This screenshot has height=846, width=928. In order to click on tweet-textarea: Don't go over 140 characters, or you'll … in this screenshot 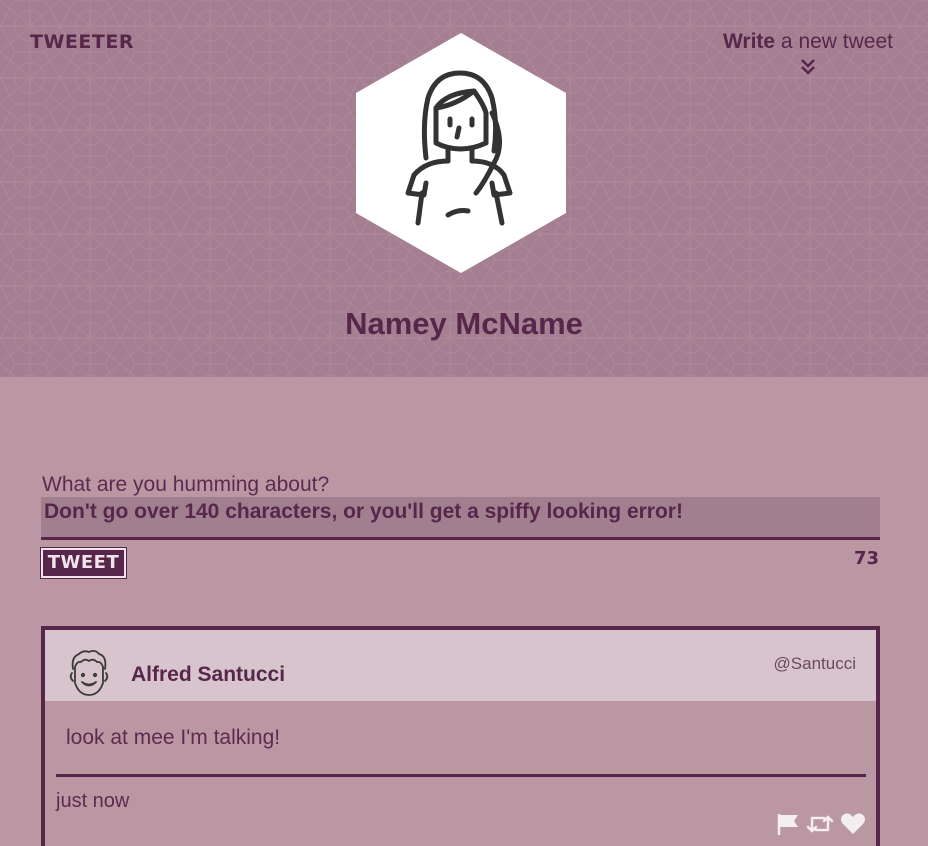, I will do `click(460, 518)`.